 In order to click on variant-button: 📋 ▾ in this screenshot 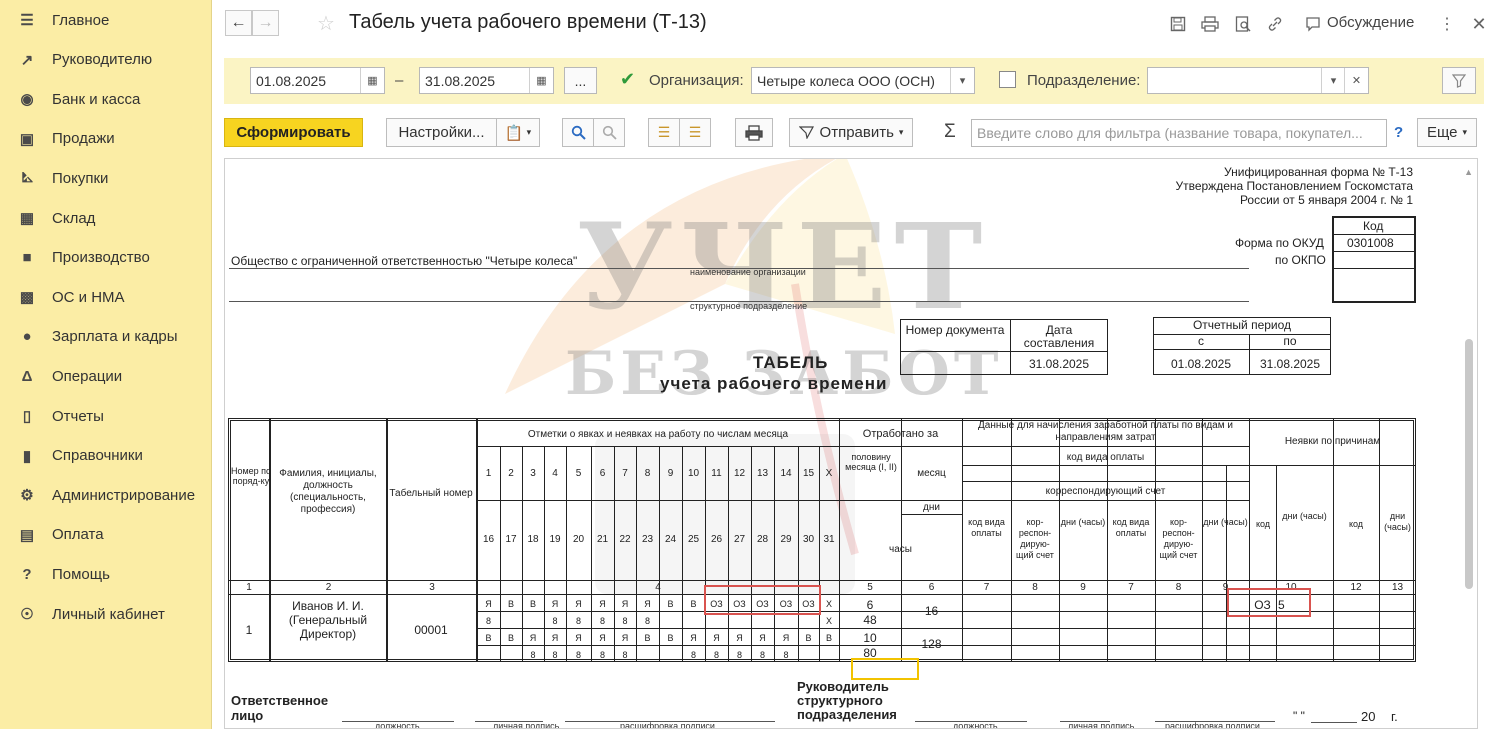, I will do `click(518, 132)`.